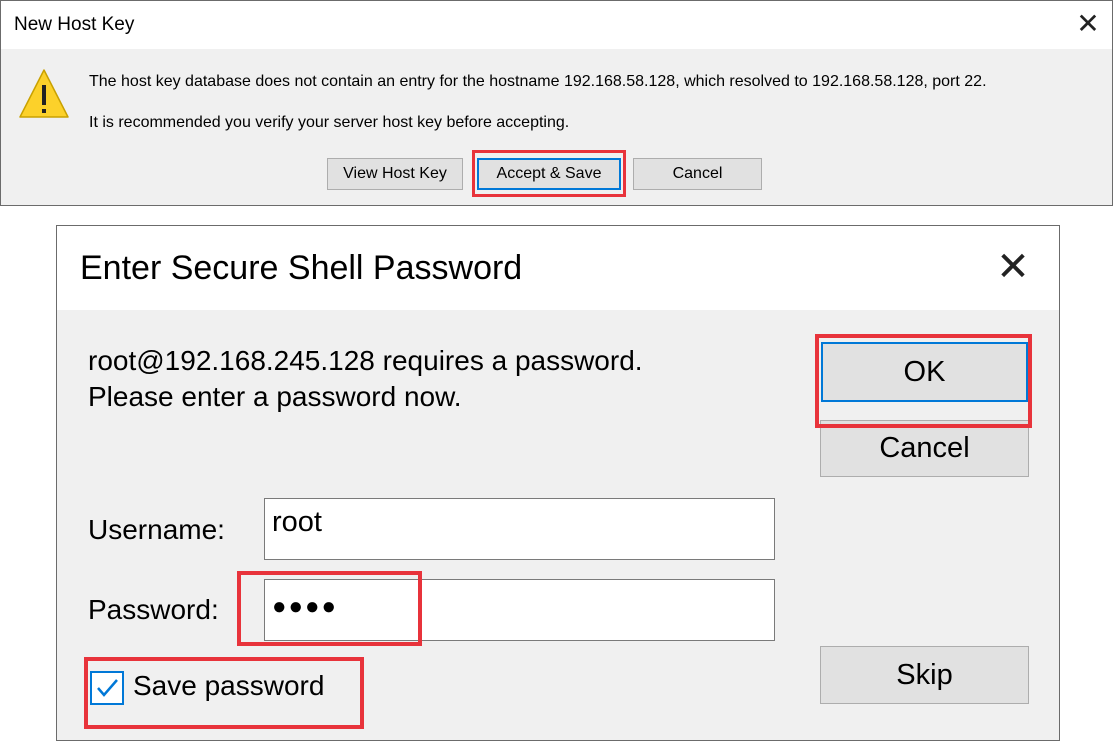 This screenshot has height=742, width=1116. Describe the element at coordinates (558, 268) in the screenshot. I see `title-bar: Enter Secure Shell Password ✕` at that location.